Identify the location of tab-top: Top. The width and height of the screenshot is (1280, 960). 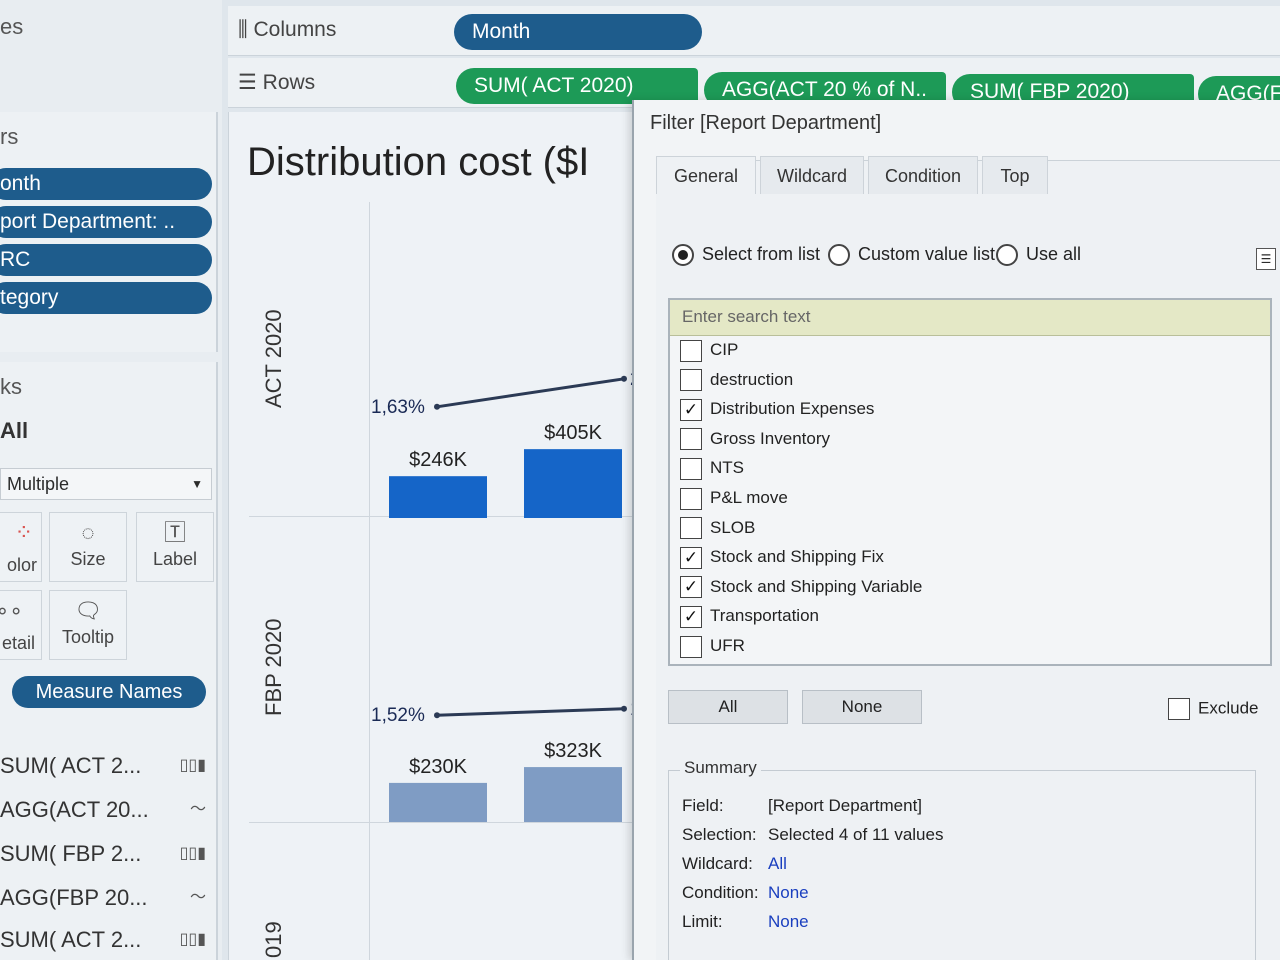
(1015, 175).